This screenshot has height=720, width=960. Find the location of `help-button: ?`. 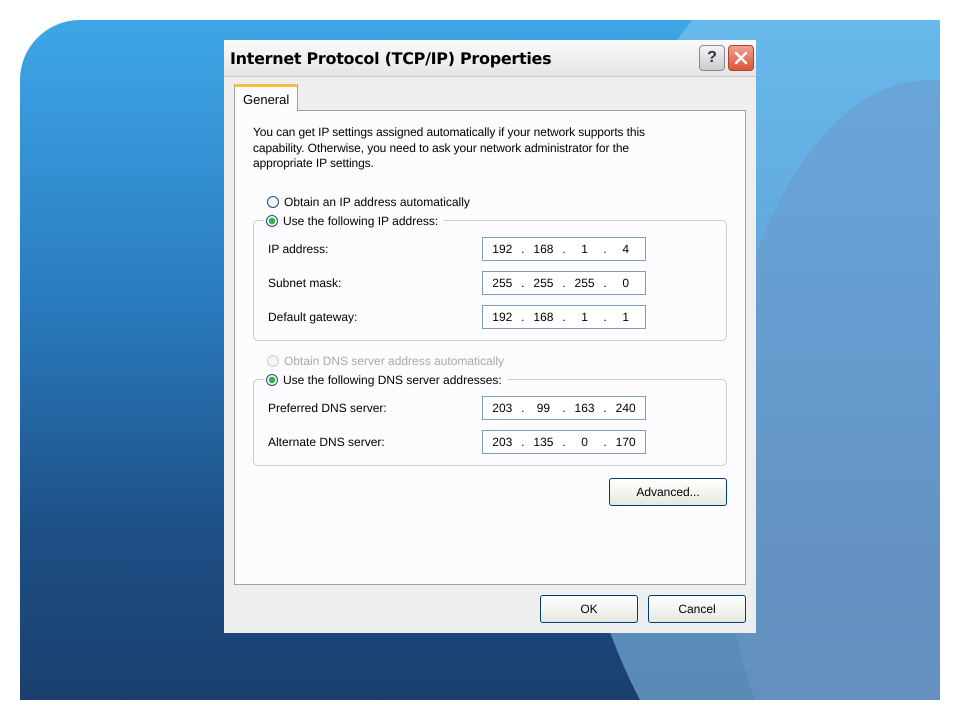

help-button: ? is located at coordinates (712, 58).